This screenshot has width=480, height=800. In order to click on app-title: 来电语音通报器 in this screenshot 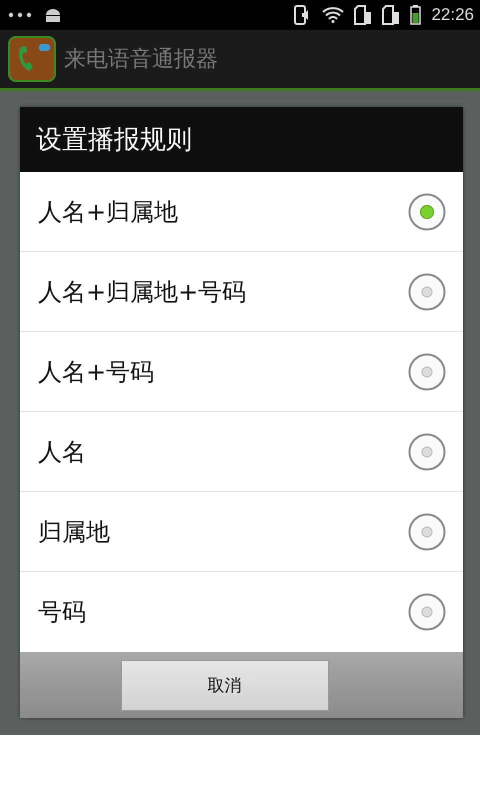, I will do `click(141, 60)`.